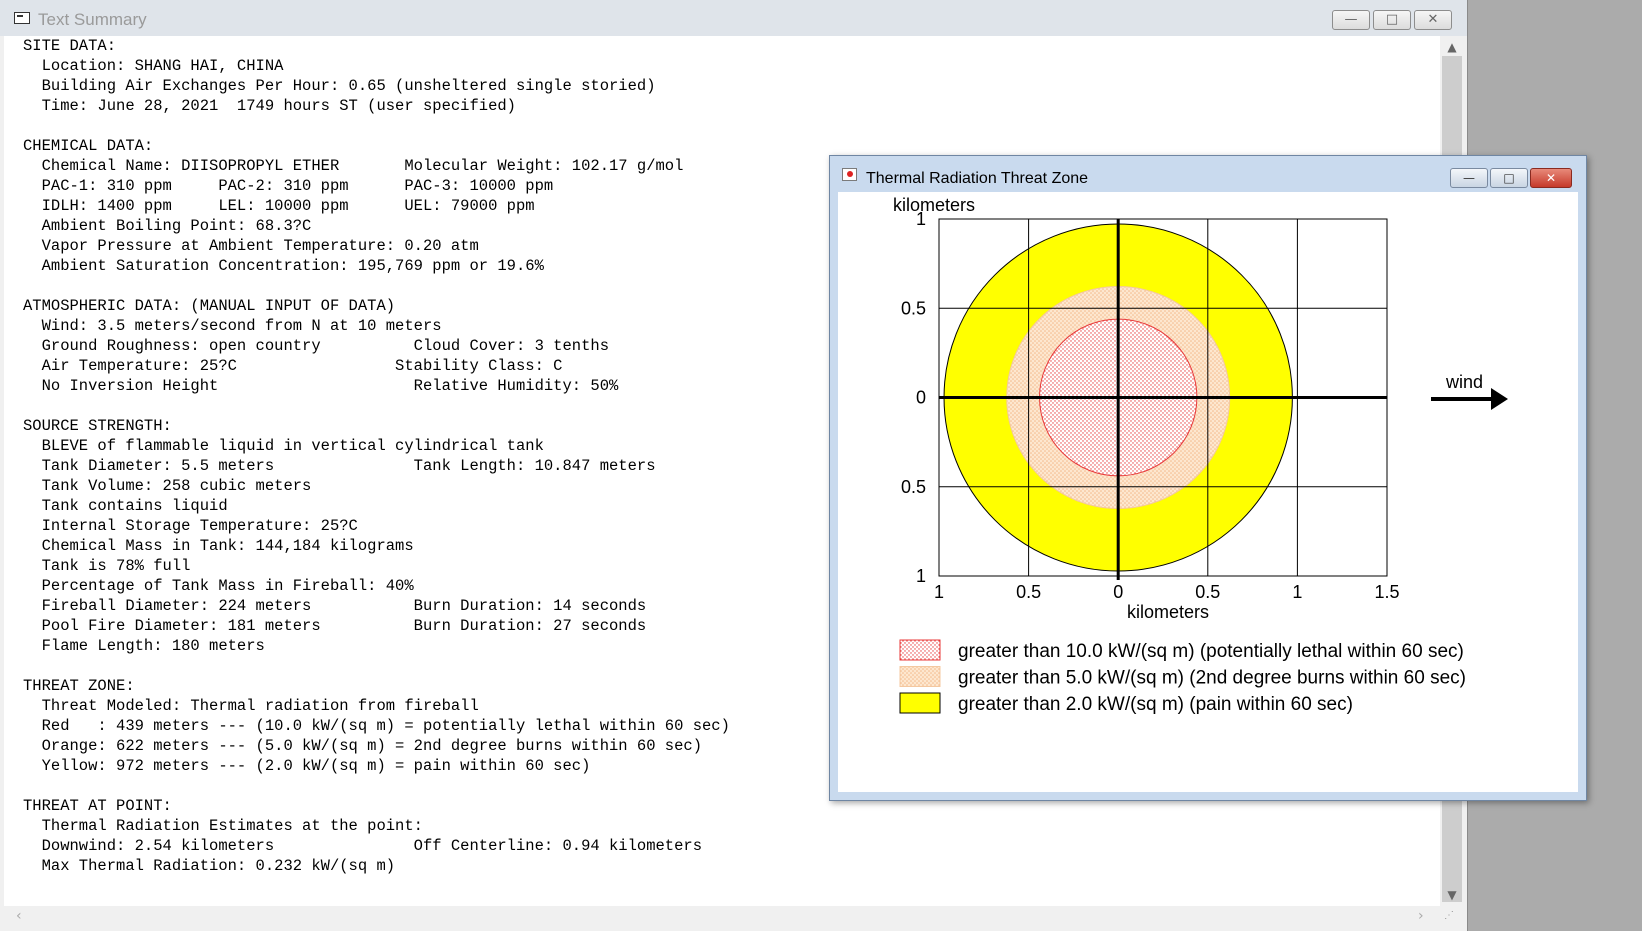 The height and width of the screenshot is (931, 1642). Describe the element at coordinates (977, 178) in the screenshot. I see `threat-zone-title: Thermal Radiation Threat Zone` at that location.